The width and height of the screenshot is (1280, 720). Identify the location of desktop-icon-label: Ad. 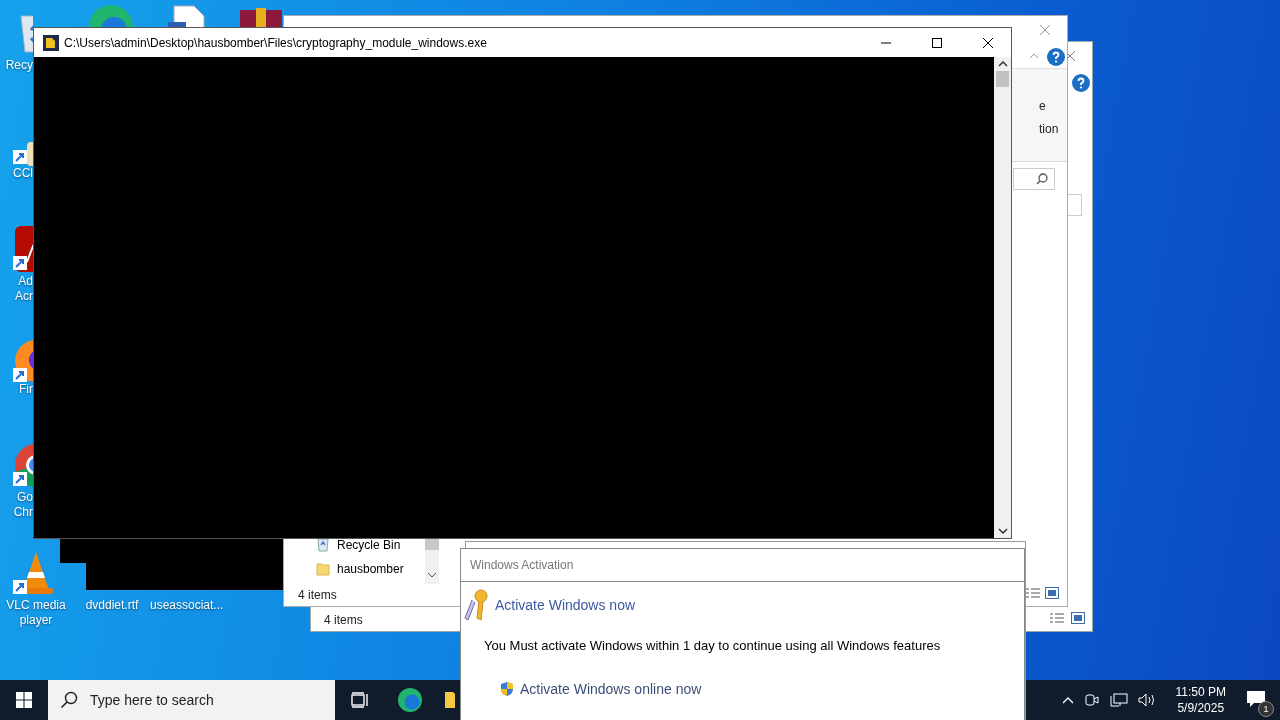
(25, 281).